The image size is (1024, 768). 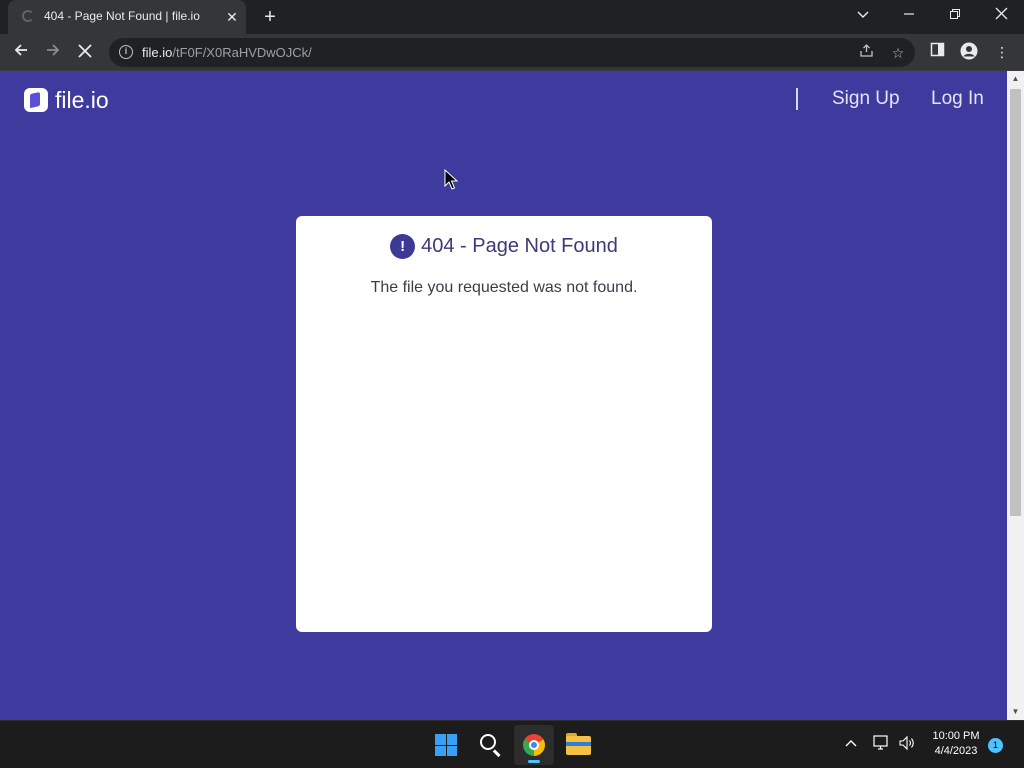 I want to click on tab-close-icon: ✕, so click(x=232, y=17).